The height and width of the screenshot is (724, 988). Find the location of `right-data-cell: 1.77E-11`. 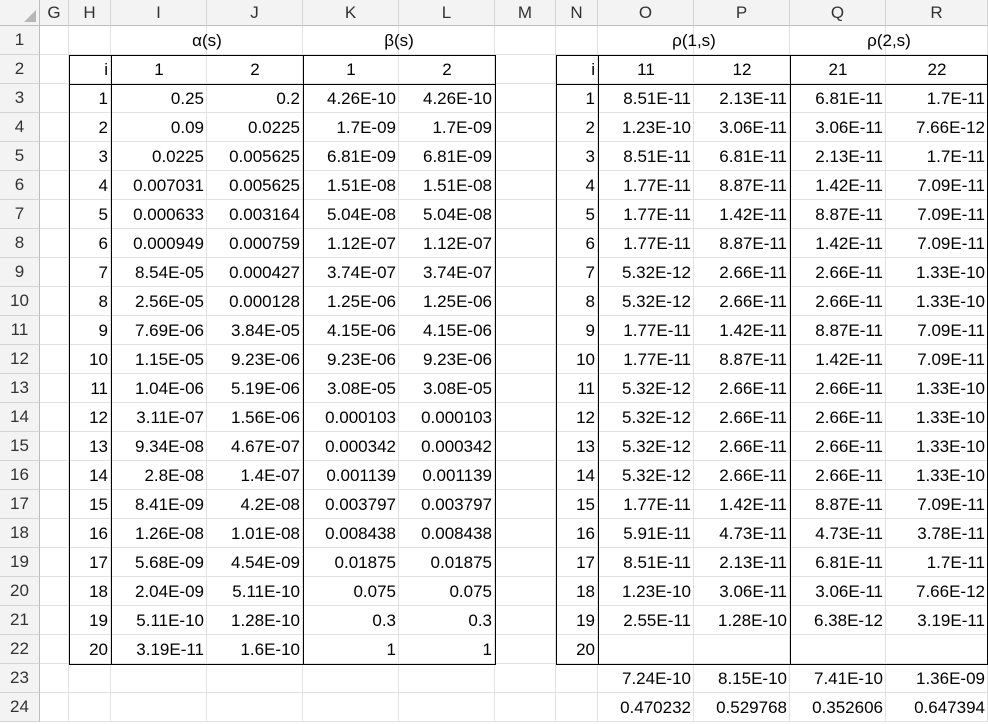

right-data-cell: 1.77E-11 is located at coordinates (646, 185).